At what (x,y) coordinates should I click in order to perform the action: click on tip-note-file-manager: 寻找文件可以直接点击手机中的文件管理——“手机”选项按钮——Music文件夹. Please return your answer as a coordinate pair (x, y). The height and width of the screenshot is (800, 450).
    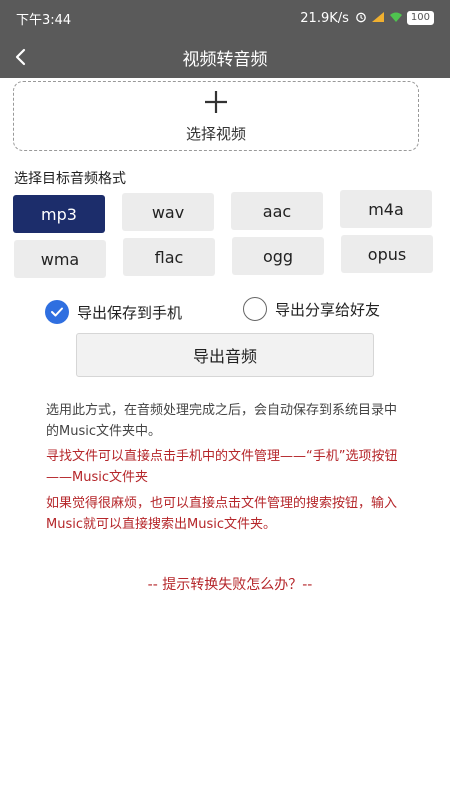
    Looking at the image, I should click on (222, 467).